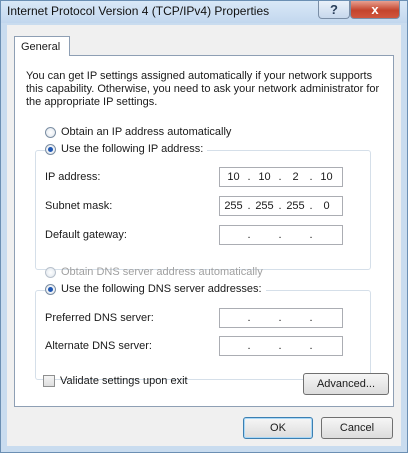  What do you see at coordinates (124, 381) in the screenshot?
I see `validate-label: Validate settings upon exit` at bounding box center [124, 381].